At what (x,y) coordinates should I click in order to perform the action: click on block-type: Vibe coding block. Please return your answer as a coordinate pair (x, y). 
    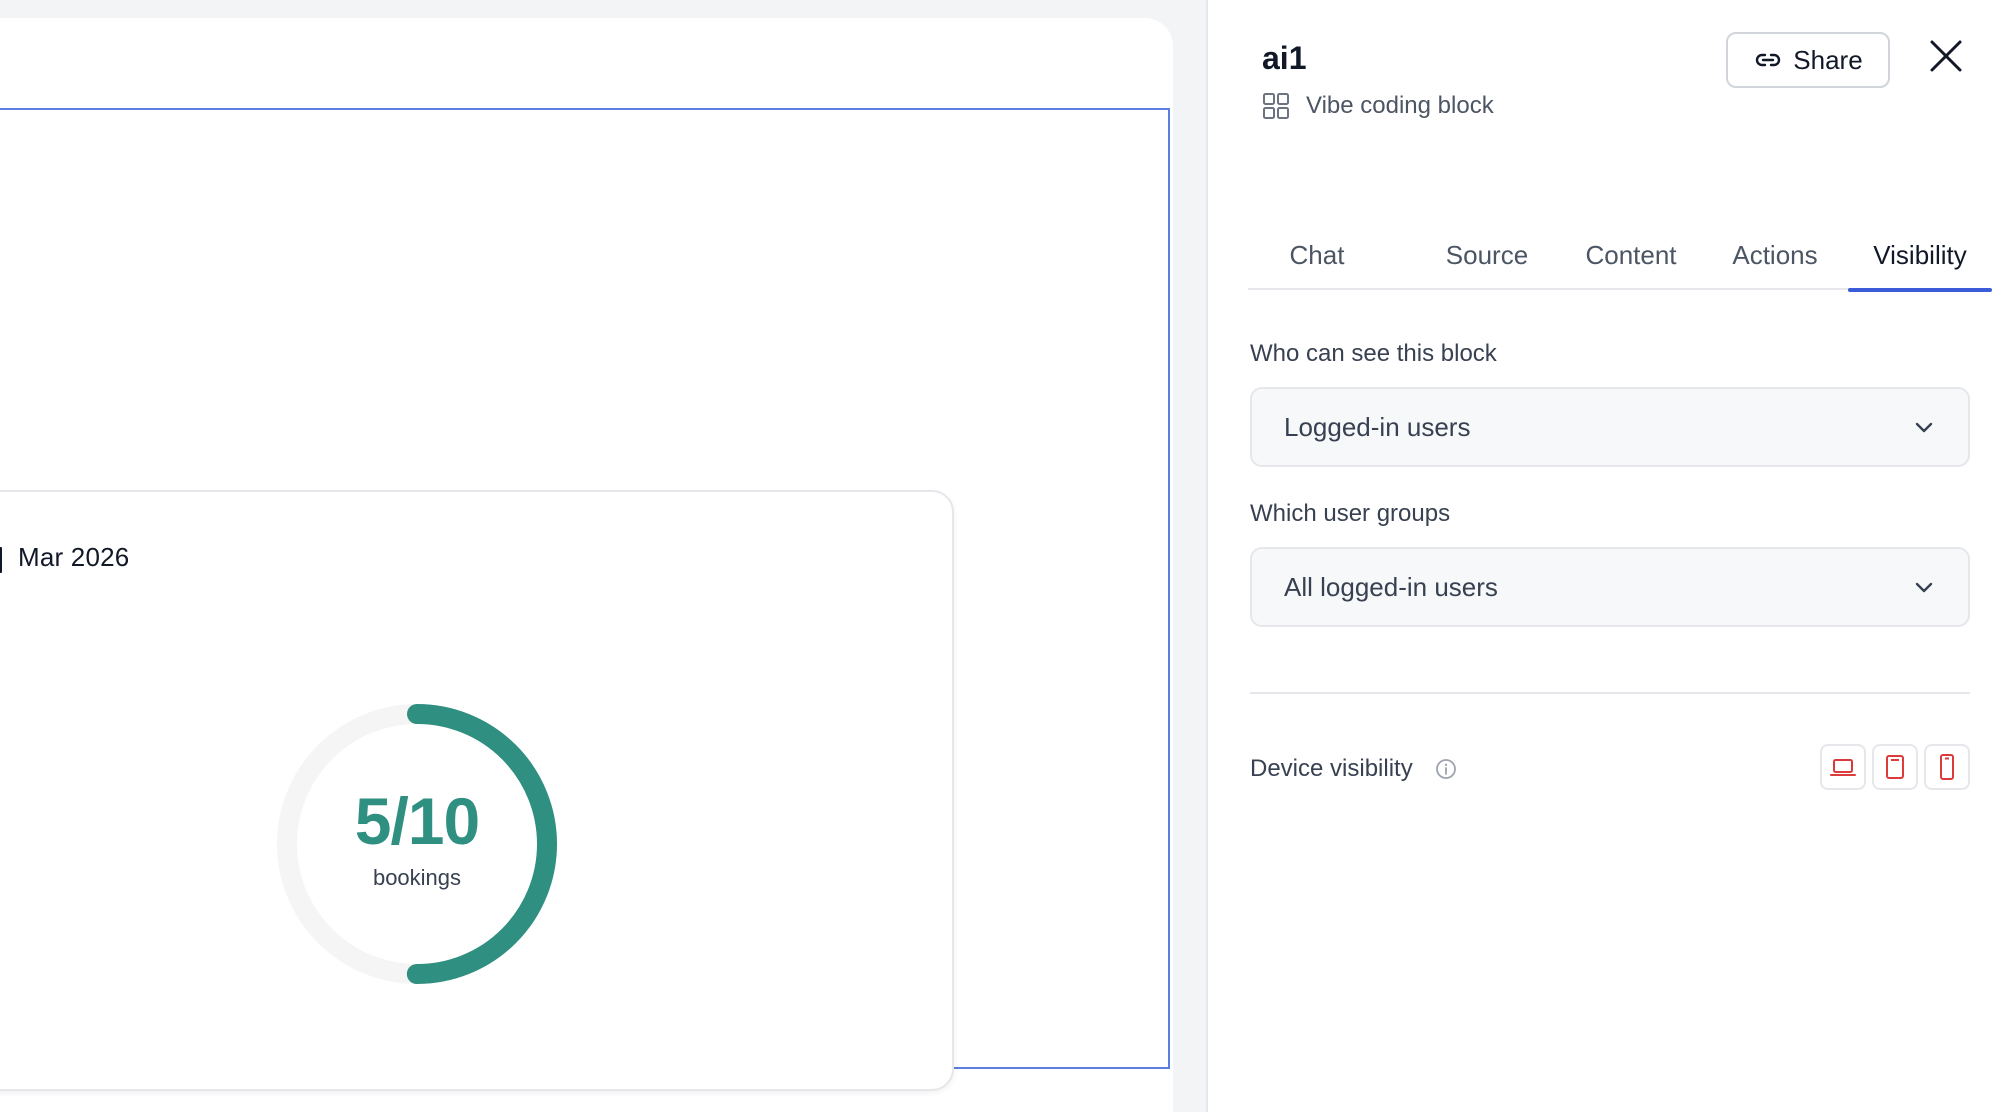
    Looking at the image, I should click on (1378, 106).